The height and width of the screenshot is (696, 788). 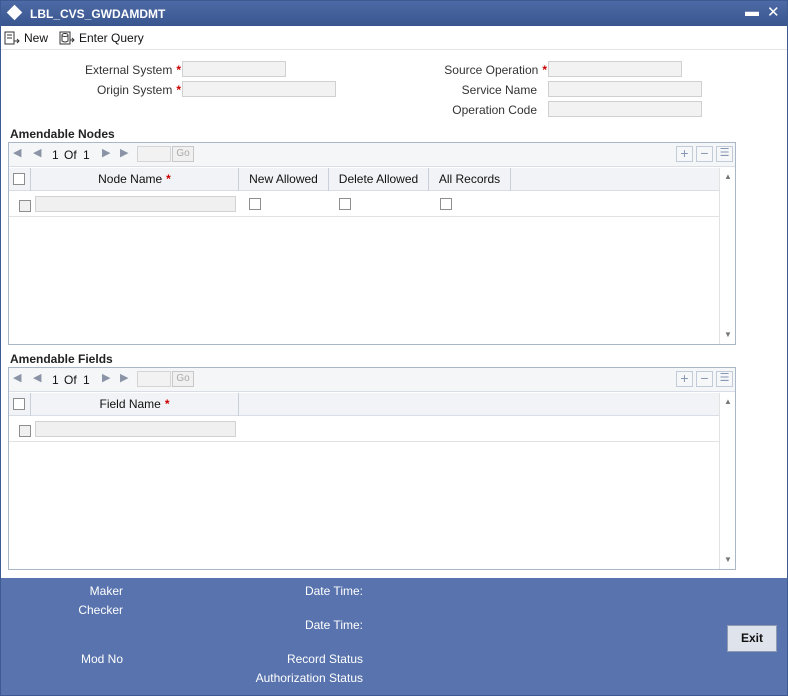 What do you see at coordinates (372, 380) in the screenshot?
I see `fields-grid-toolbar: ◀​ ◀ 1 Of 1 ▶ ▶​ Go + − ☰` at bounding box center [372, 380].